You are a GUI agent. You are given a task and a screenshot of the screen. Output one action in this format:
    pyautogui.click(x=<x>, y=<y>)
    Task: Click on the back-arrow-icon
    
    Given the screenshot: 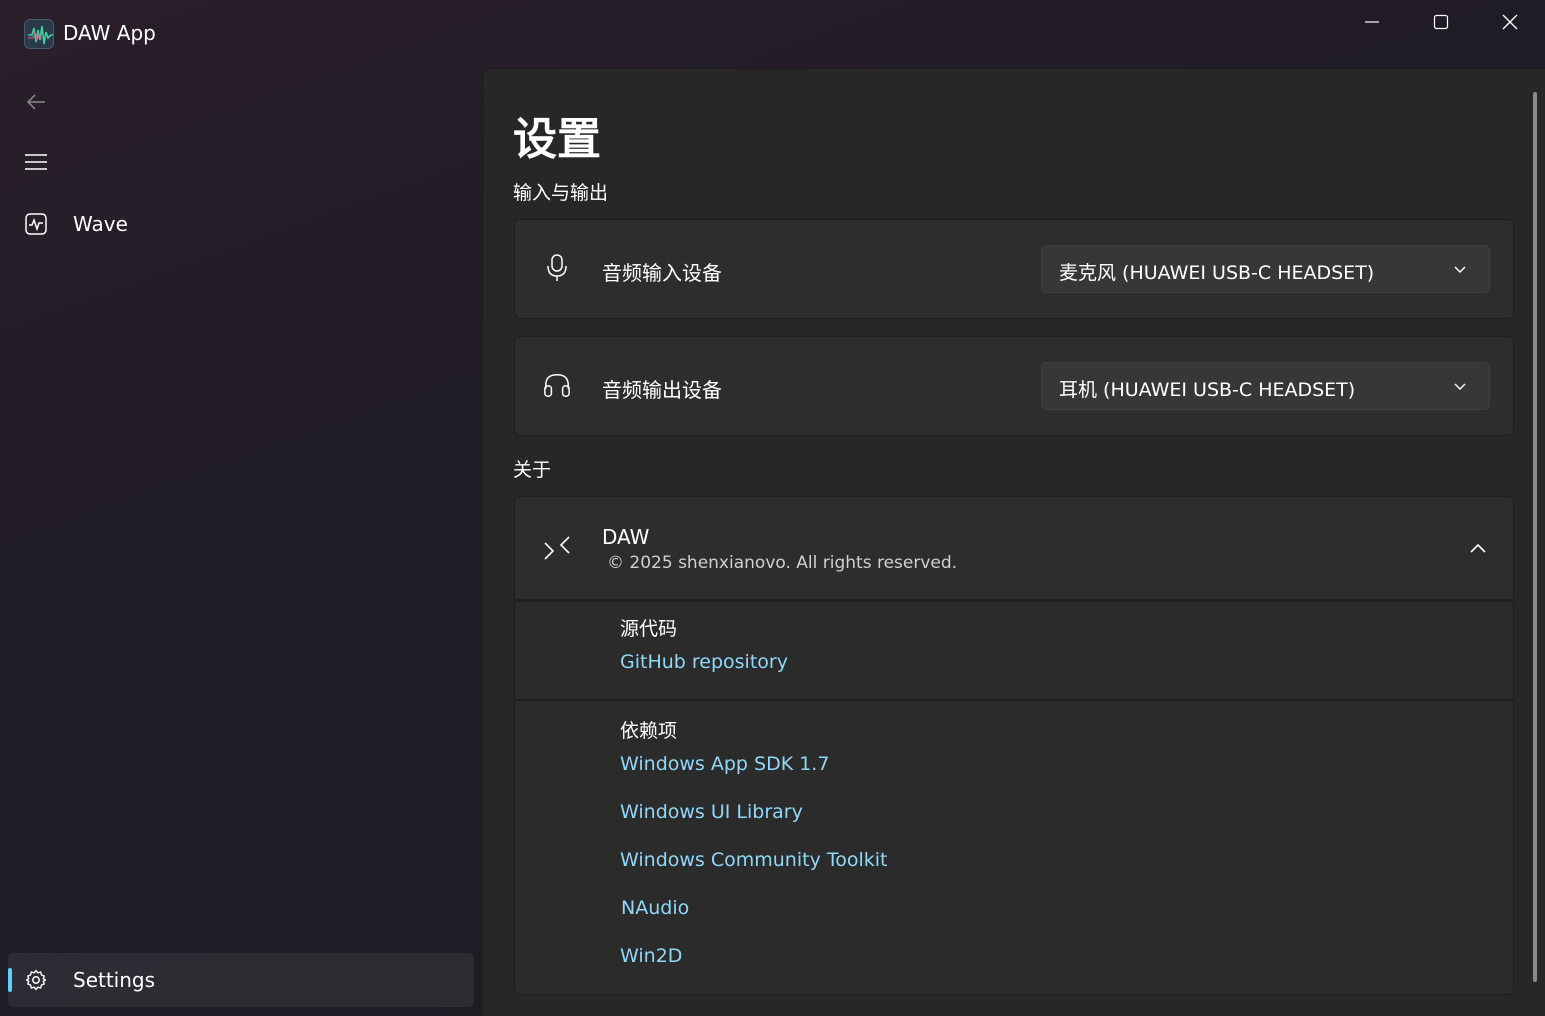 What is the action you would take?
    pyautogui.click(x=35, y=102)
    